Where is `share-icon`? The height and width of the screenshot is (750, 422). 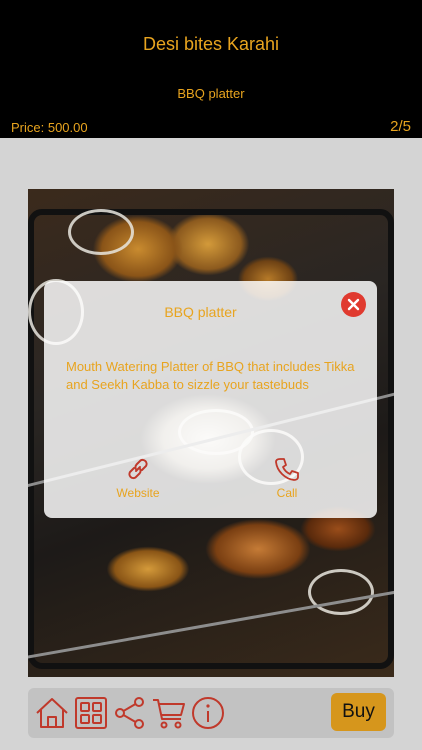 share-icon is located at coordinates (129, 713).